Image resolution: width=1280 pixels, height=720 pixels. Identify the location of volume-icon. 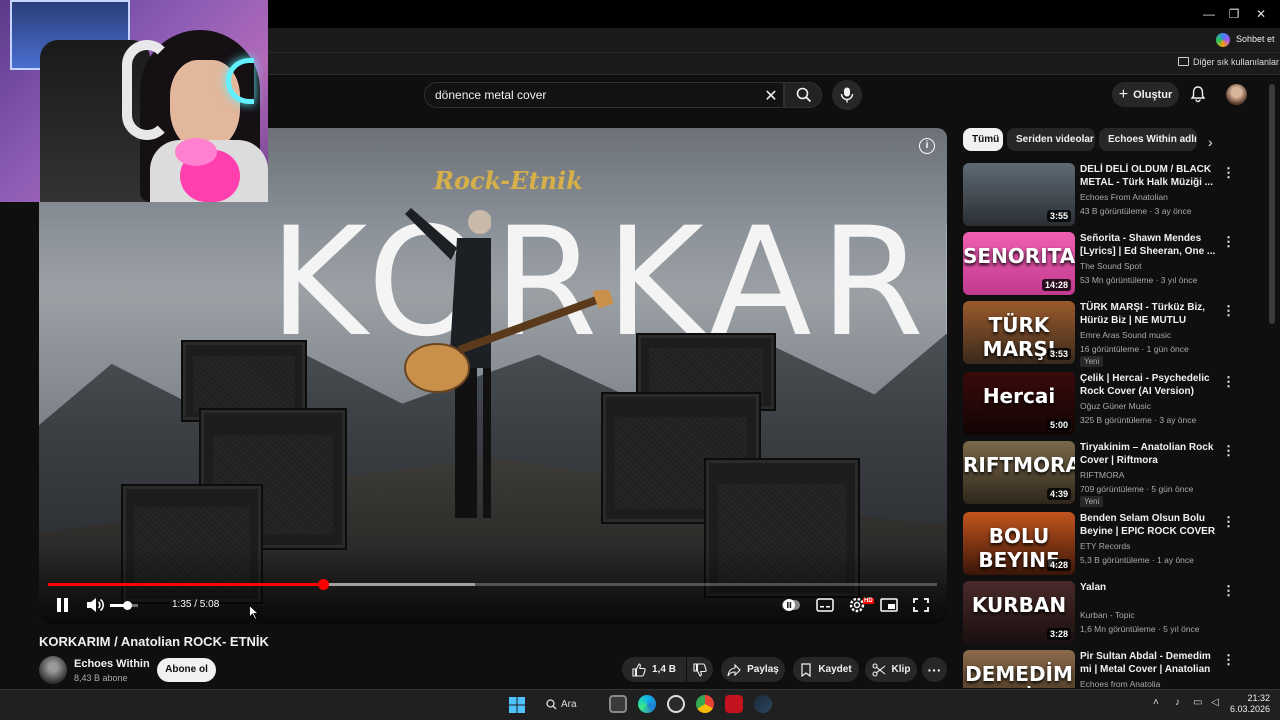
(95, 605).